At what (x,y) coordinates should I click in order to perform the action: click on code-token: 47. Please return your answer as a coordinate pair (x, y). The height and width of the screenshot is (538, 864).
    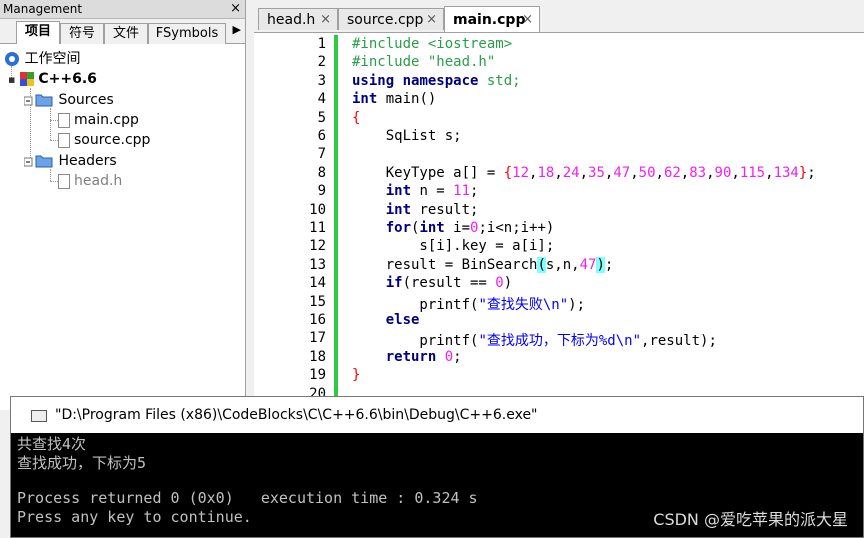
    Looking at the image, I should click on (622, 172).